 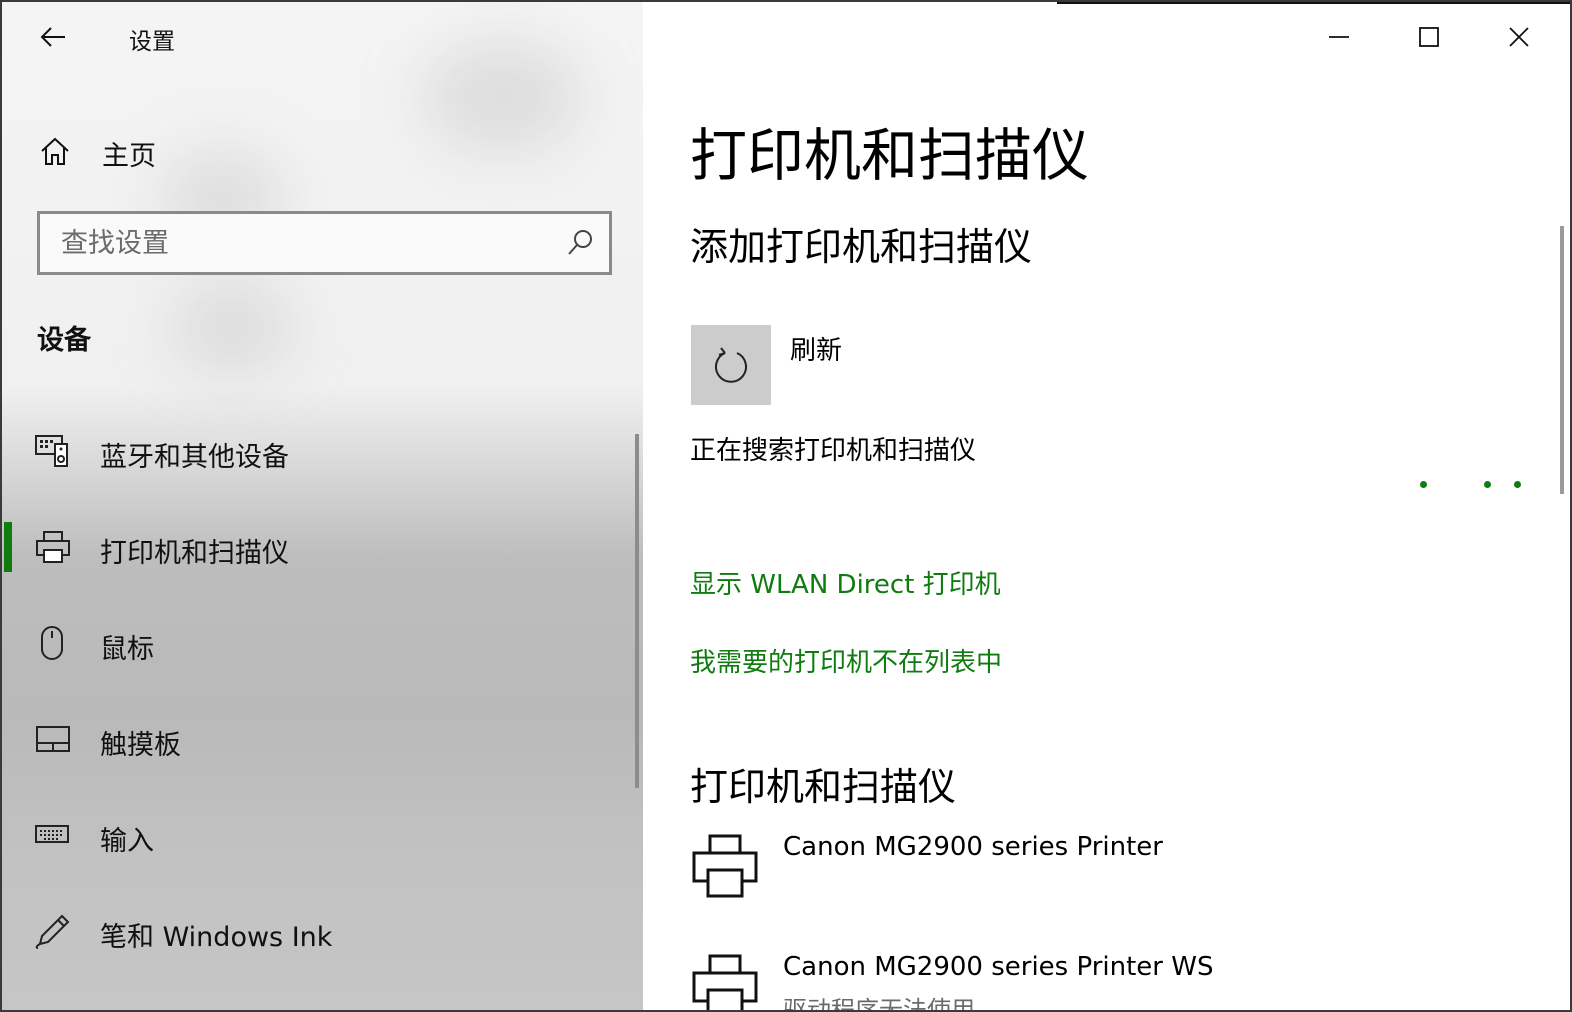 I want to click on printer-item: Canon MG2900 series Printer WS 驱动程序无法使用, so click(x=1120, y=982).